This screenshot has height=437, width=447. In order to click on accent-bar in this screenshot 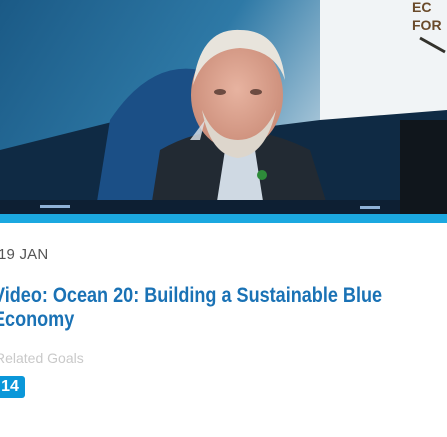, I will do `click(223, 218)`.